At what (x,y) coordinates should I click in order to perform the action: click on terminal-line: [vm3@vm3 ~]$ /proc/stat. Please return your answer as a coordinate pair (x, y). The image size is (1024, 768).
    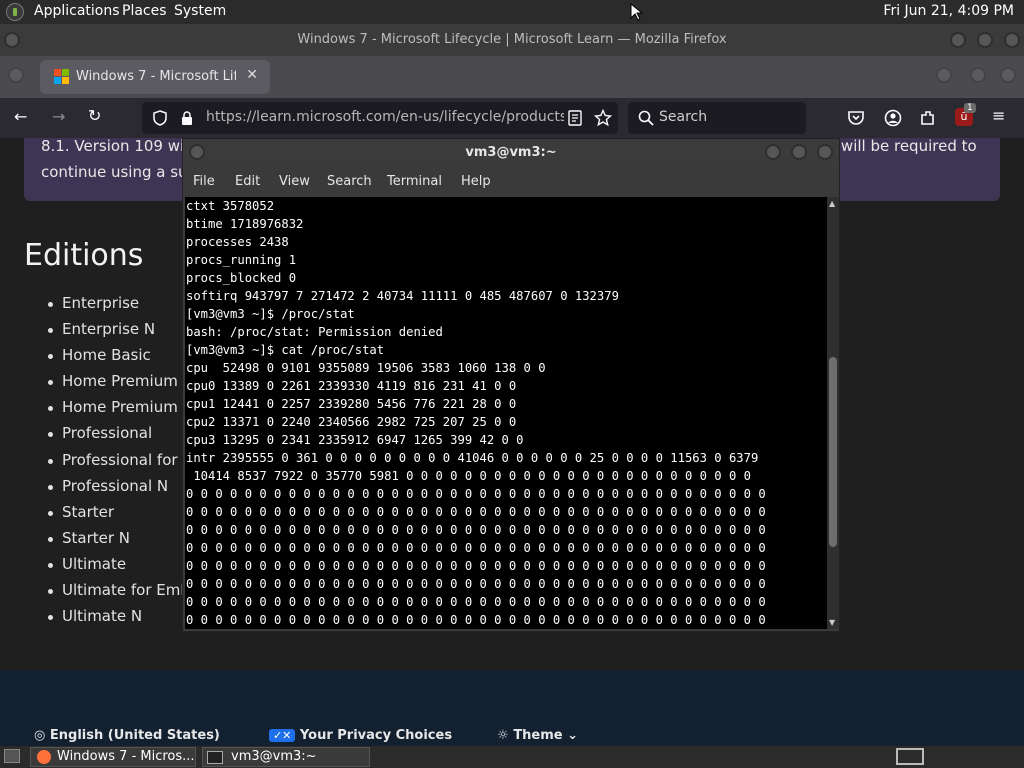
    Looking at the image, I should click on (270, 314).